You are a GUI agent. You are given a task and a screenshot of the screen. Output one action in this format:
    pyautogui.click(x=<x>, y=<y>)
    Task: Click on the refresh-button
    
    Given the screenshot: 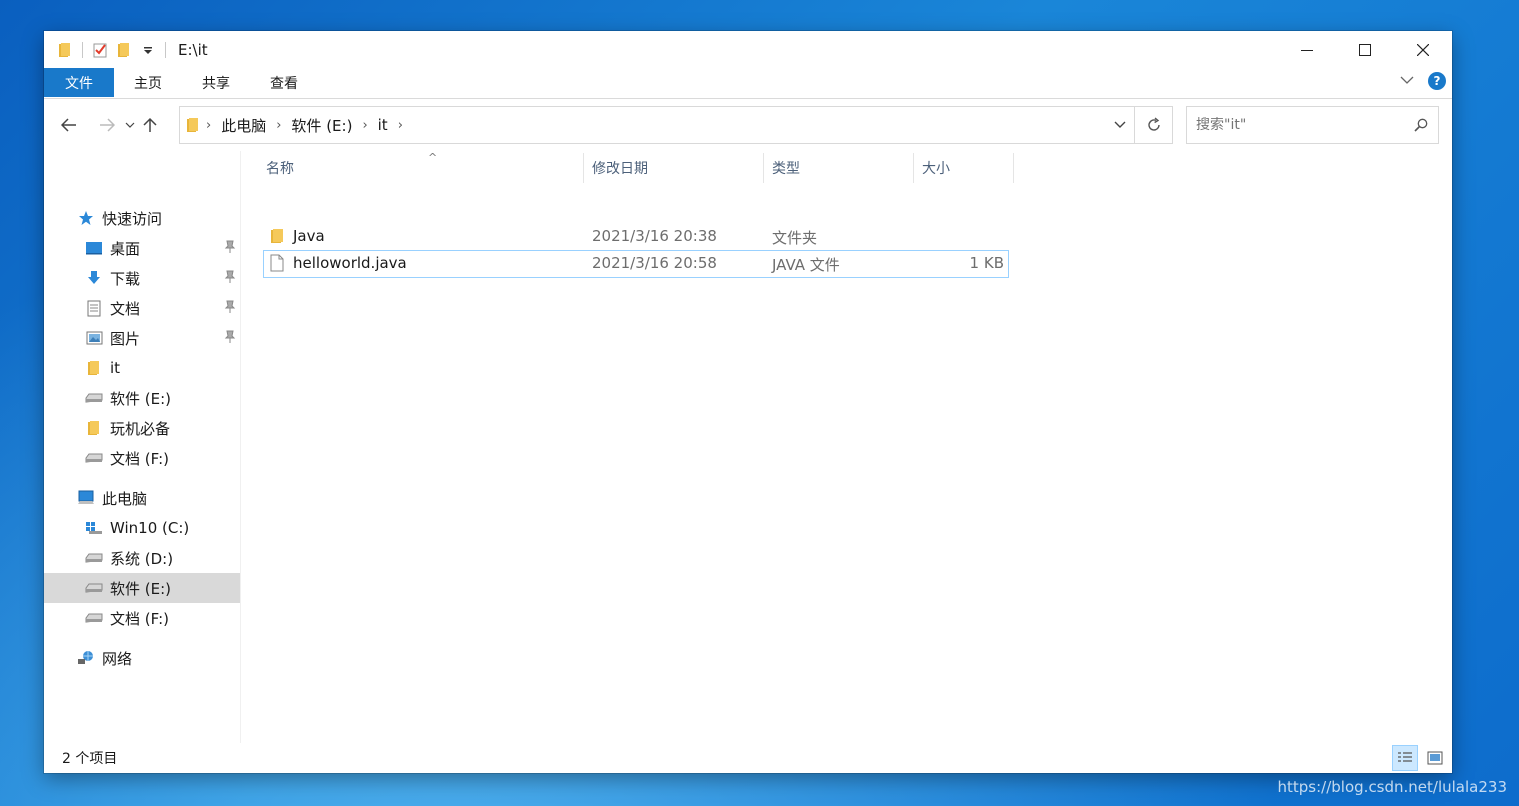 What is the action you would take?
    pyautogui.click(x=1154, y=125)
    